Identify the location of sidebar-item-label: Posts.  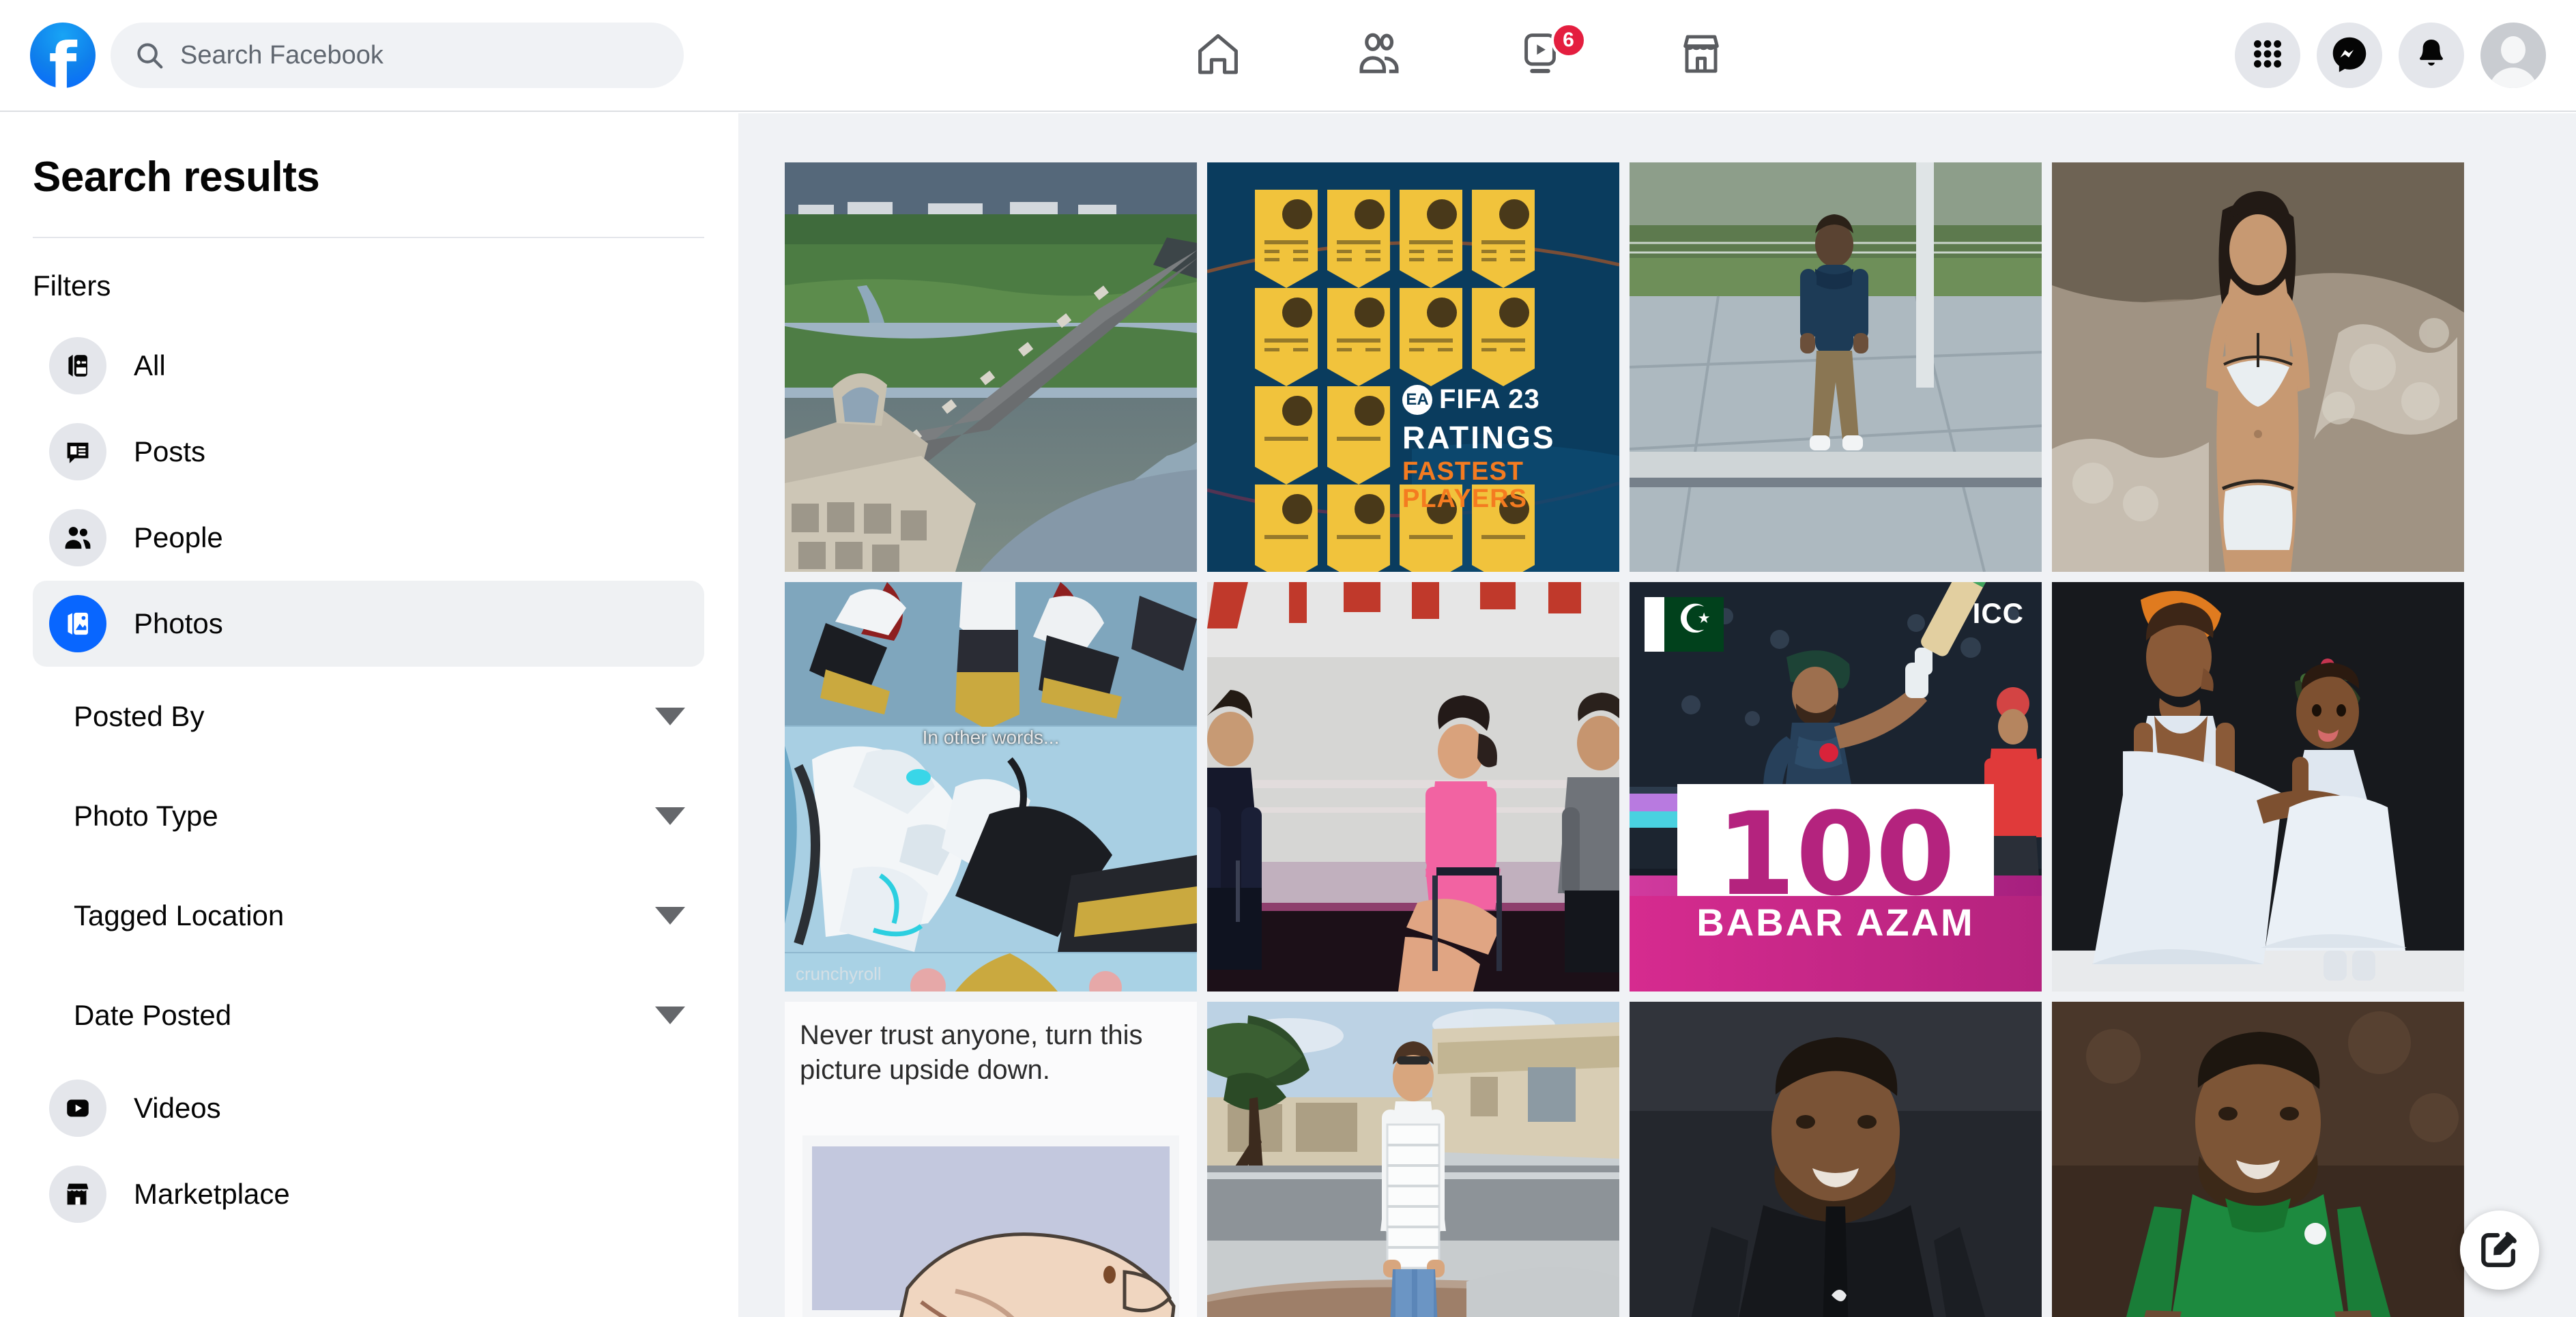
(170, 451).